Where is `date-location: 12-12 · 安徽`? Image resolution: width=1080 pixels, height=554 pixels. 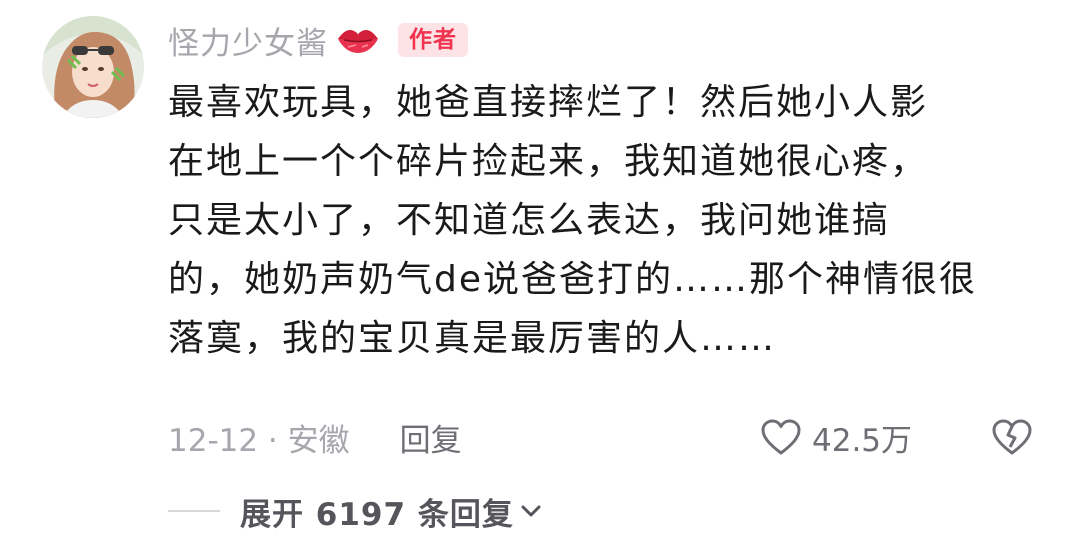 date-location: 12-12 · 安徽 is located at coordinates (259, 440).